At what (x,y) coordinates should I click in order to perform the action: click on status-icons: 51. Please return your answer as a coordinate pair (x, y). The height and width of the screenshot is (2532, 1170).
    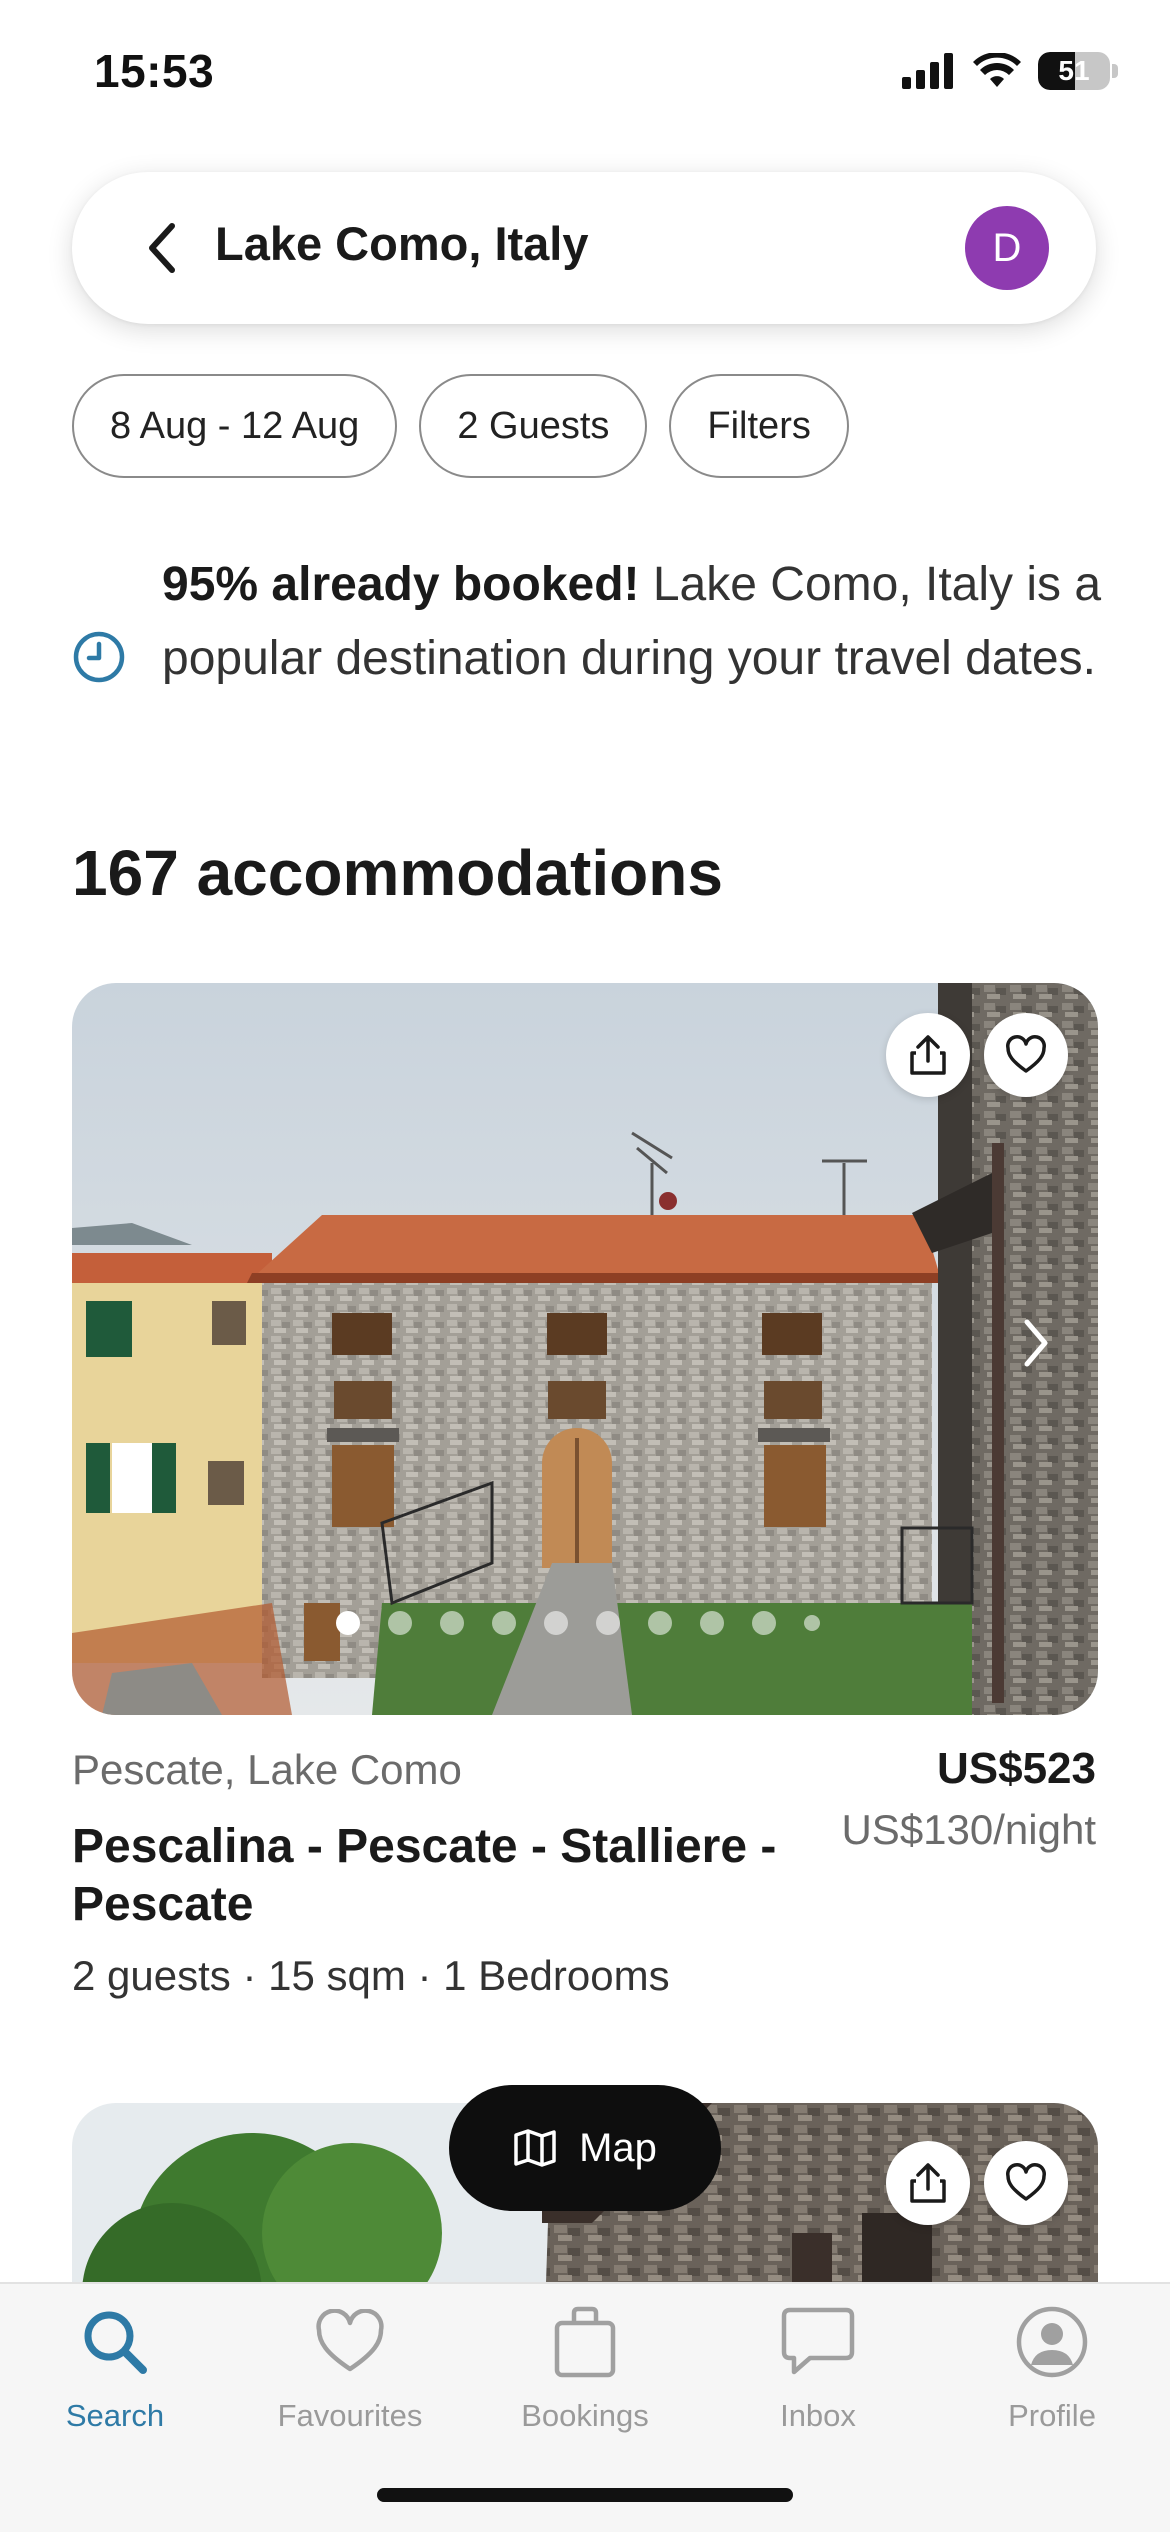
    Looking at the image, I should click on (1010, 71).